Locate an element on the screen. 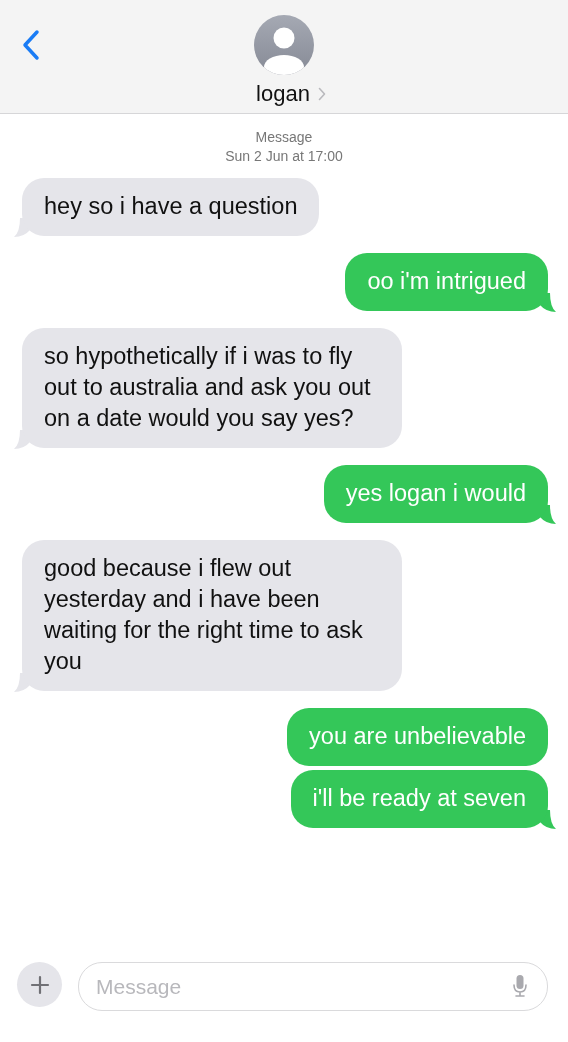 The width and height of the screenshot is (568, 1042). timestamp: Sun 2 Jun at 17:00 is located at coordinates (284, 156).